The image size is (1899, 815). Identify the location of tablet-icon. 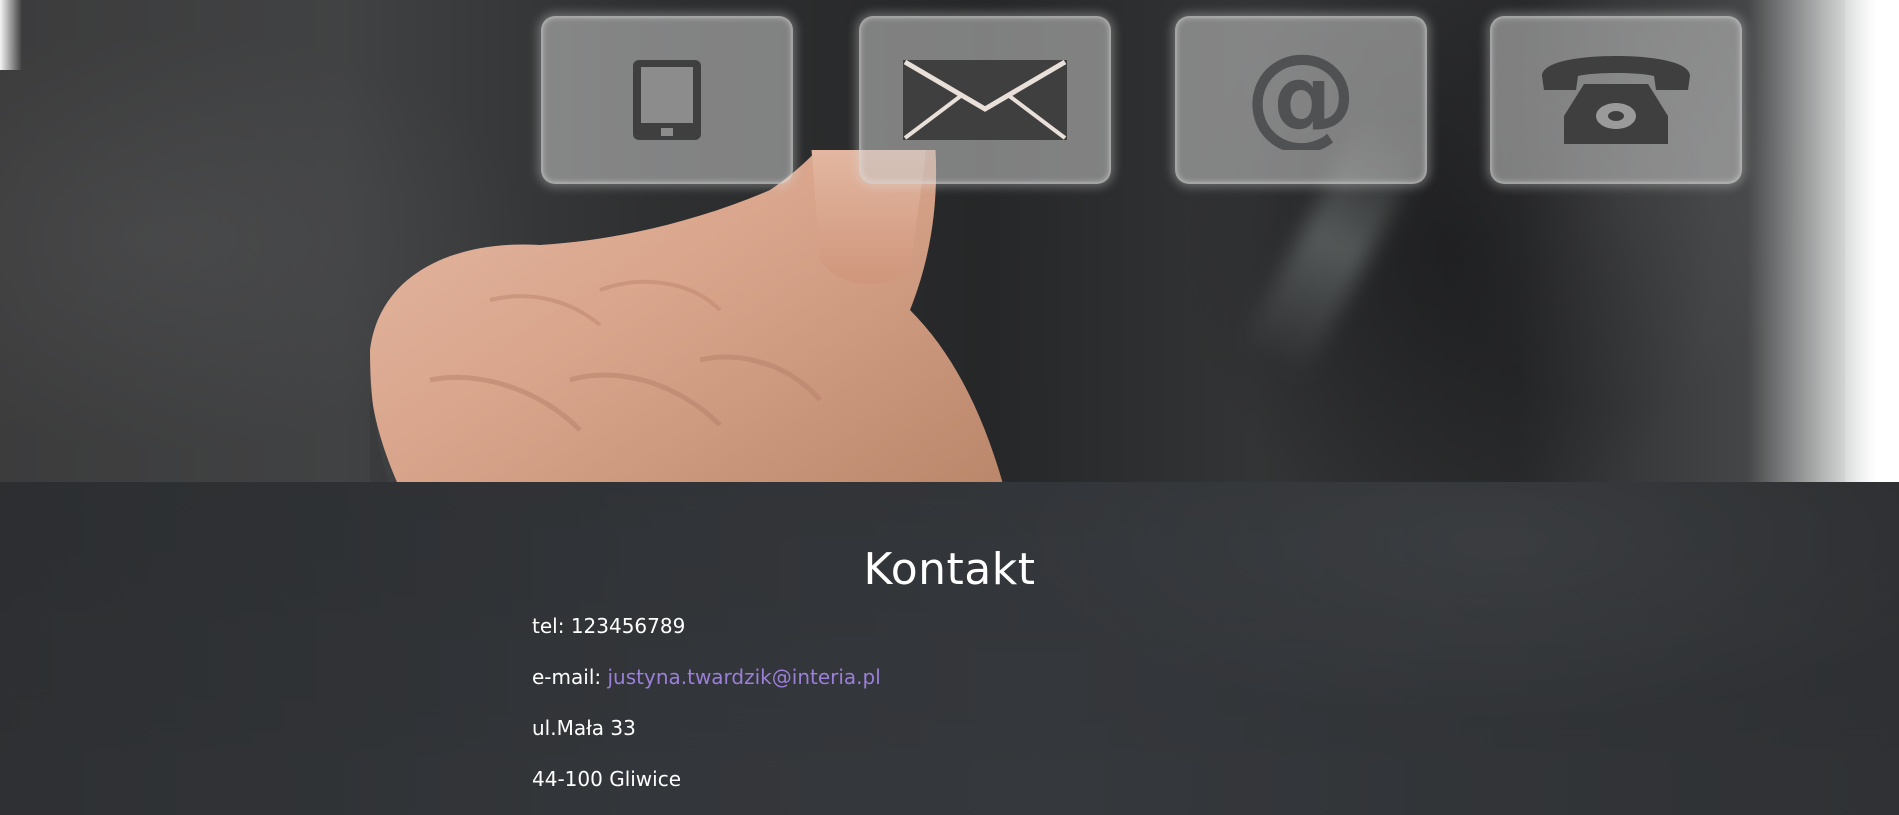
(667, 100).